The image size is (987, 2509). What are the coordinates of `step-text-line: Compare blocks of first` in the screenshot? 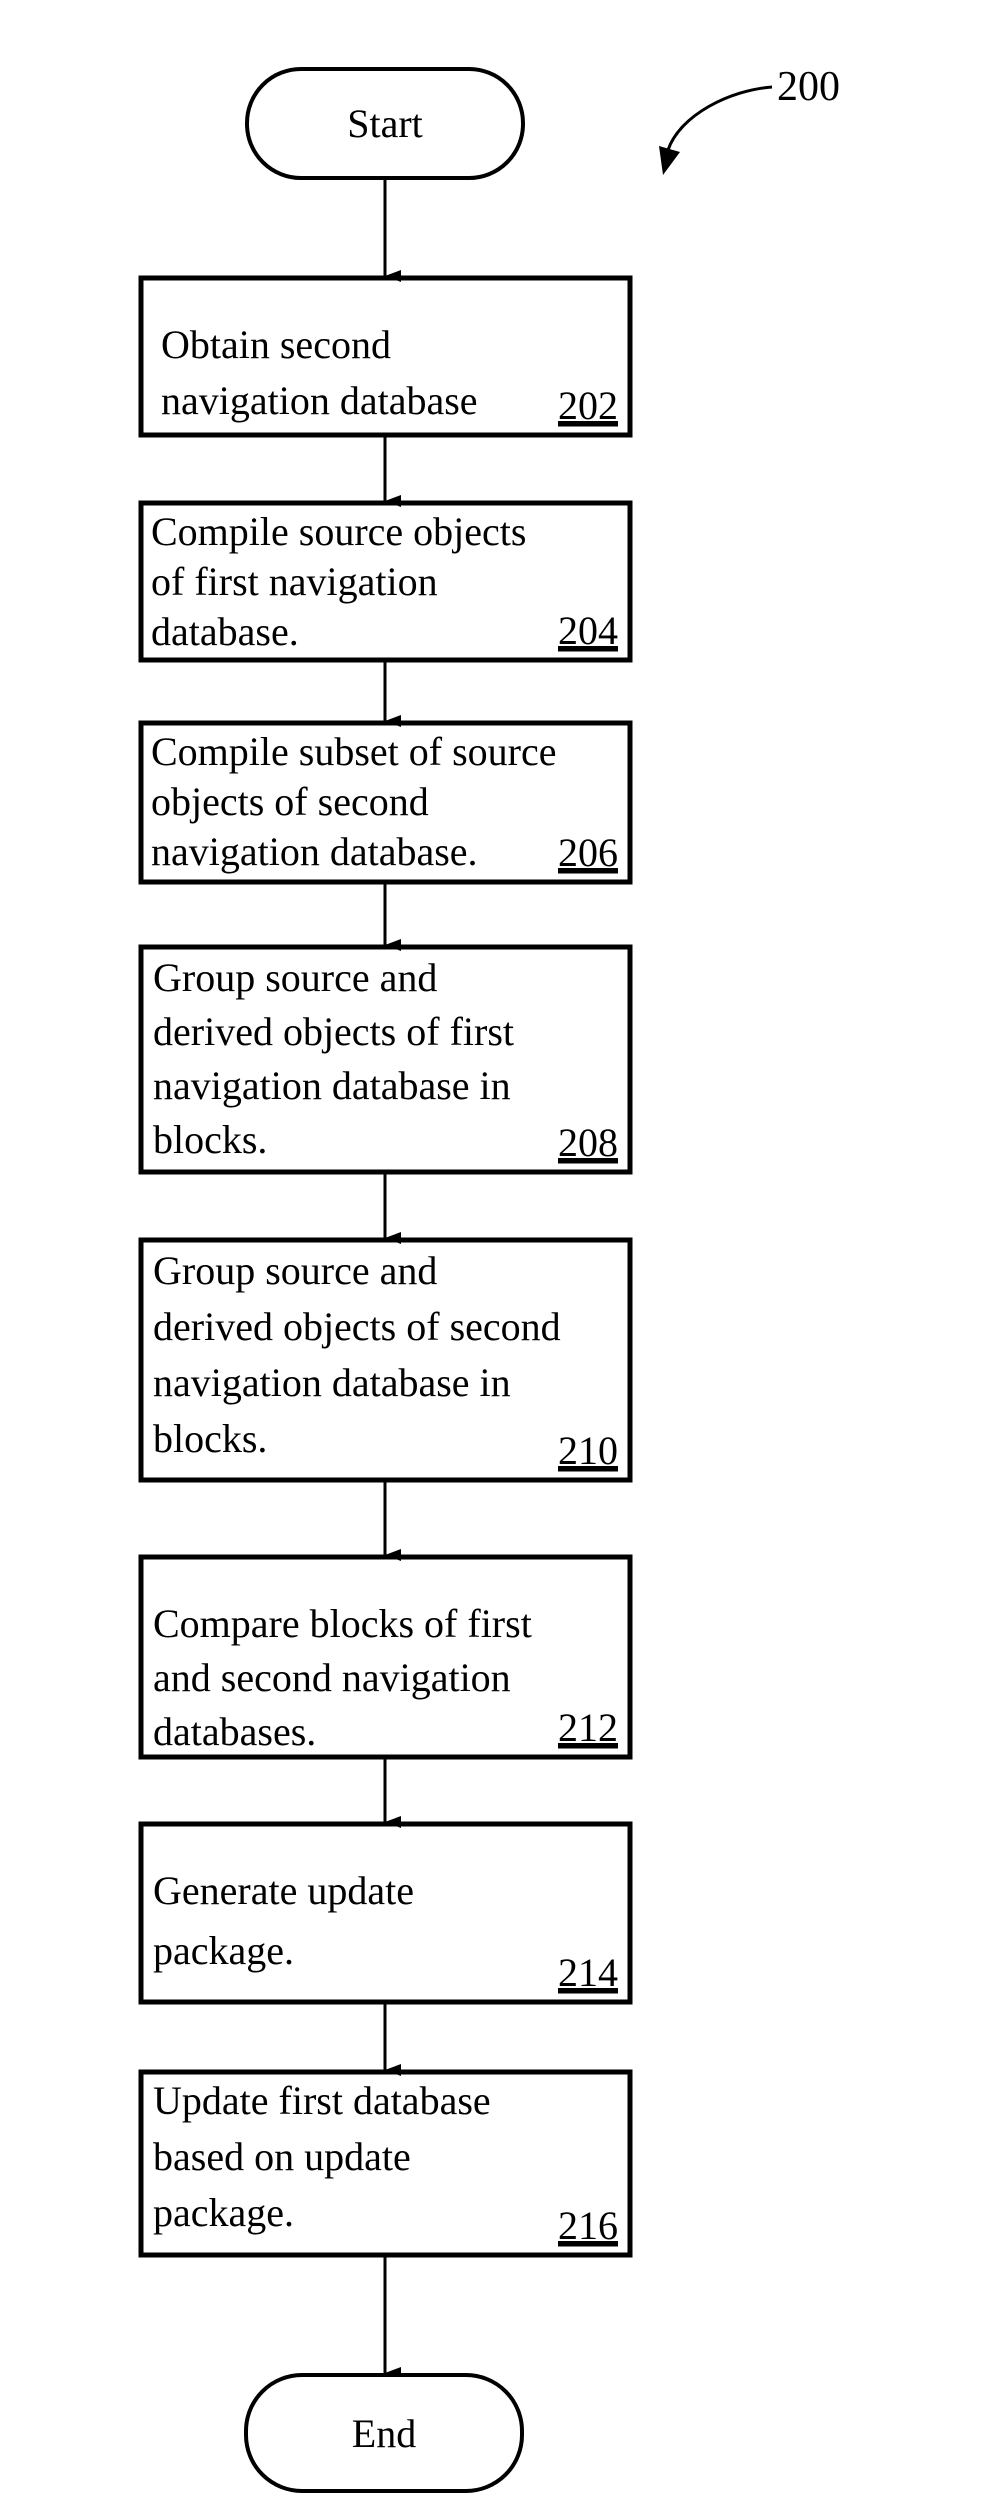 It's located at (342, 1623).